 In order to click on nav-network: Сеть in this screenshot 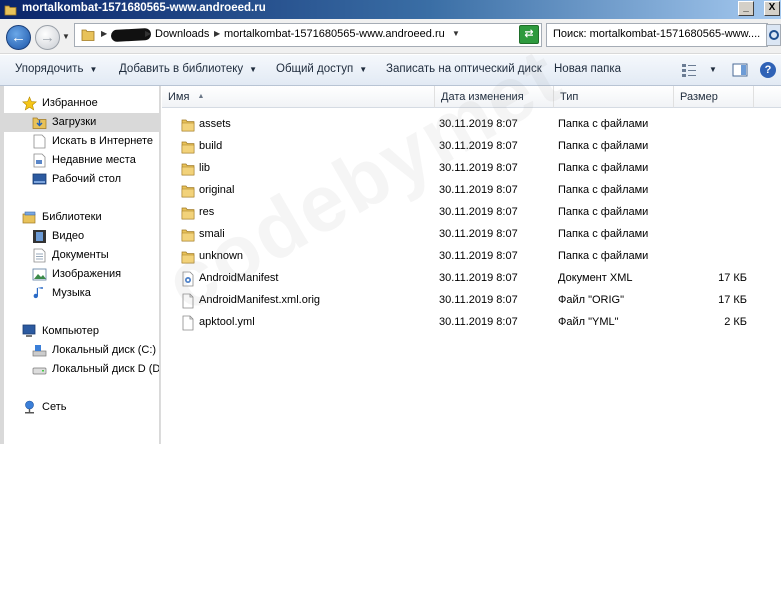, I will do `click(79, 407)`.